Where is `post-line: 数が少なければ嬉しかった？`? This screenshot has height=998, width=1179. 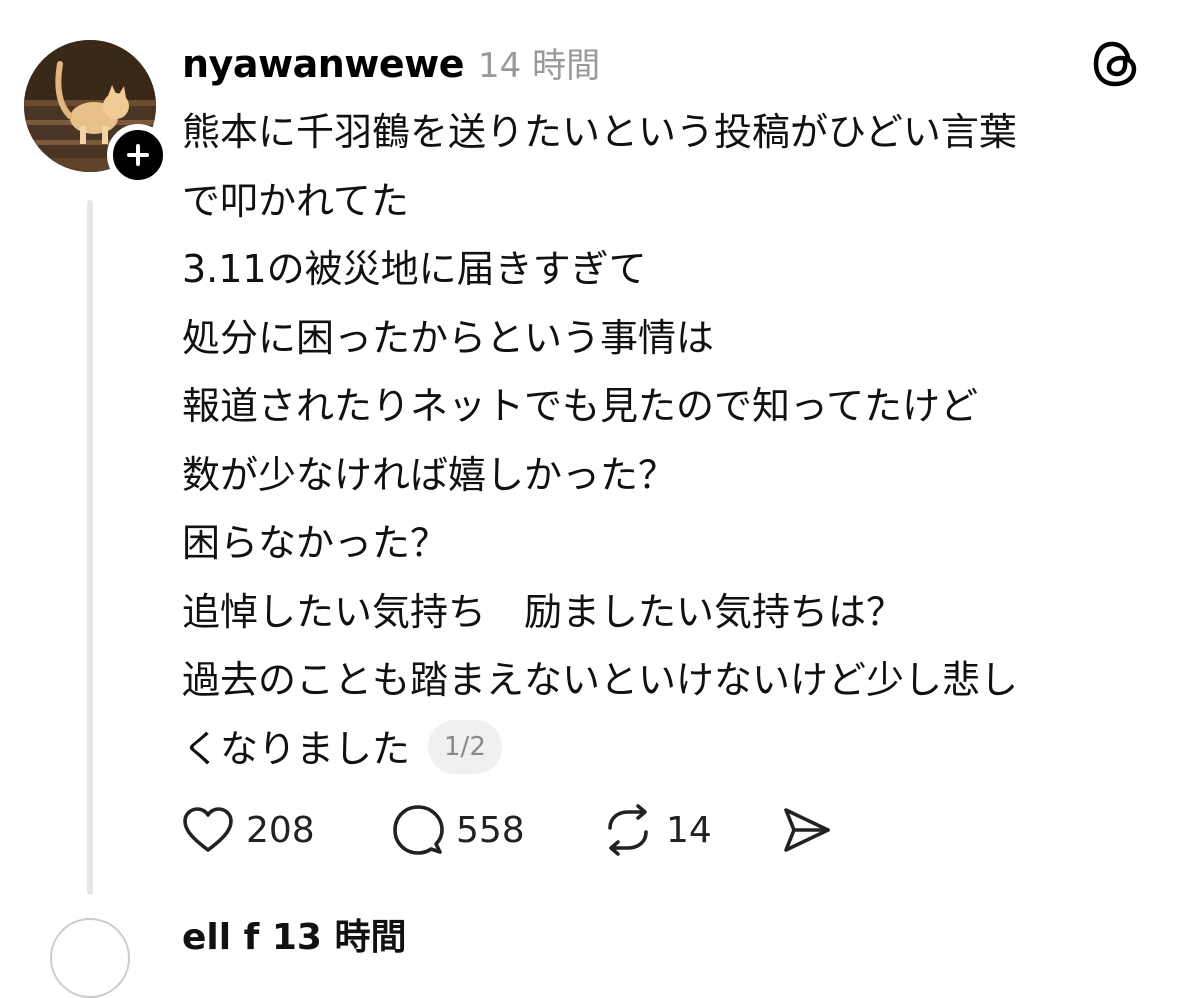 post-line: 数が少なければ嬉しかった？ is located at coordinates (429, 474).